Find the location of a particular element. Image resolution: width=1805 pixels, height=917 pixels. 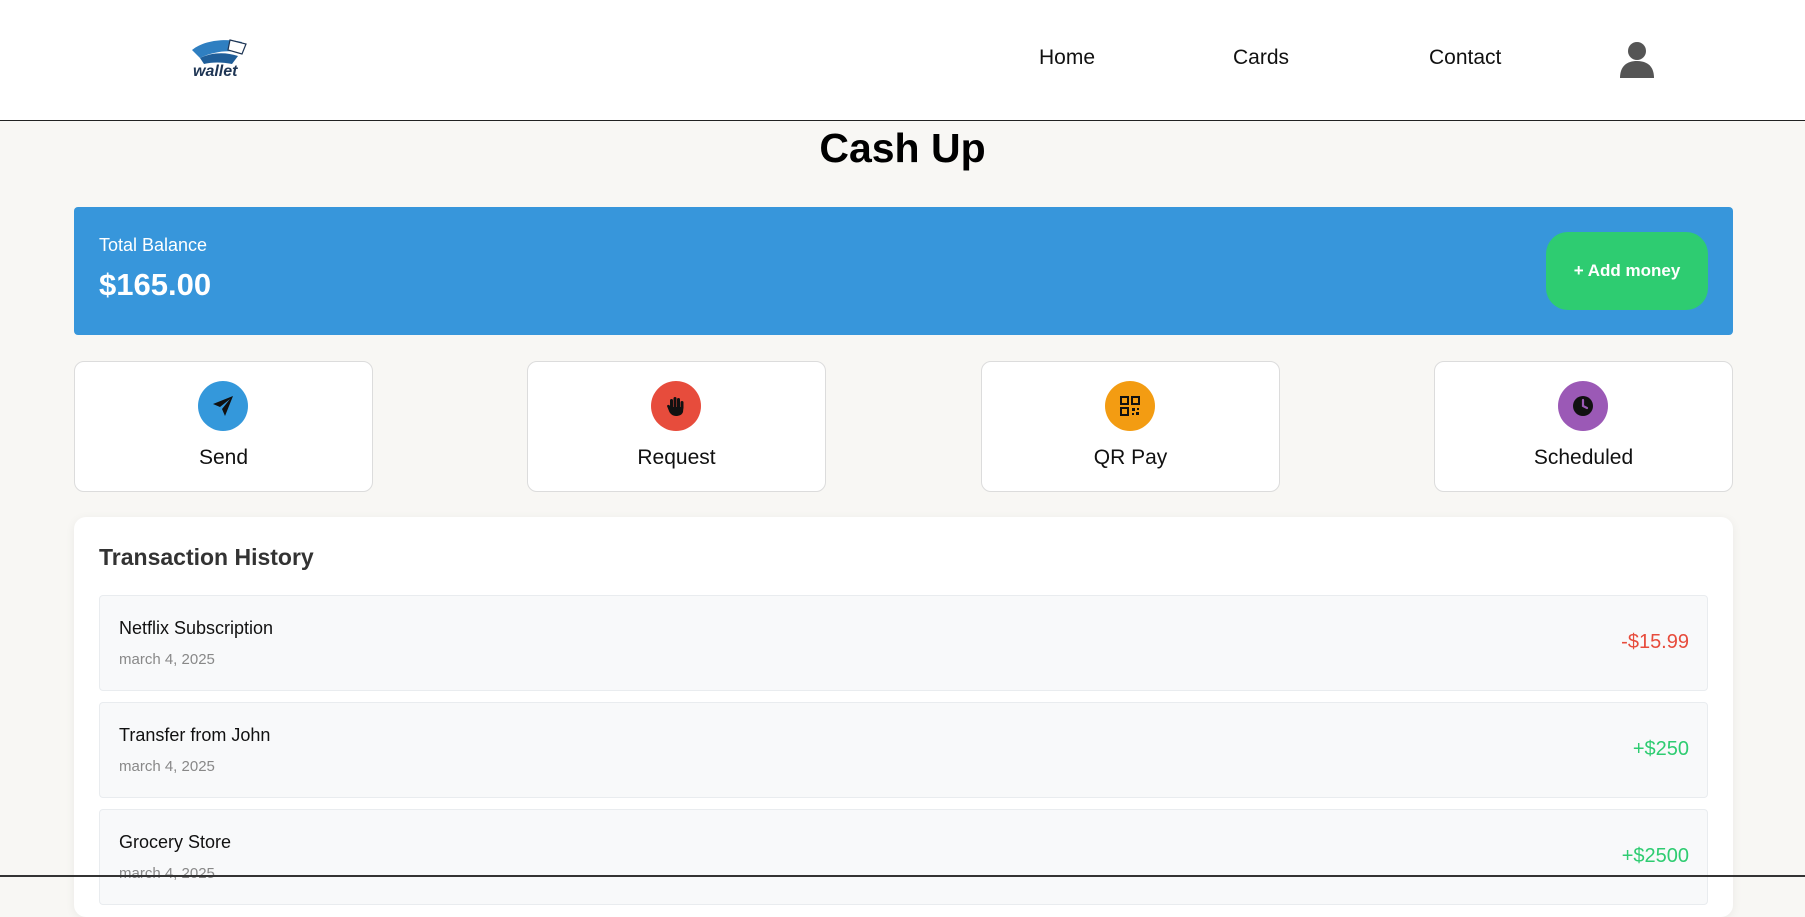

balance-card: Total Balance $165.00 + Add money is located at coordinates (903, 271).